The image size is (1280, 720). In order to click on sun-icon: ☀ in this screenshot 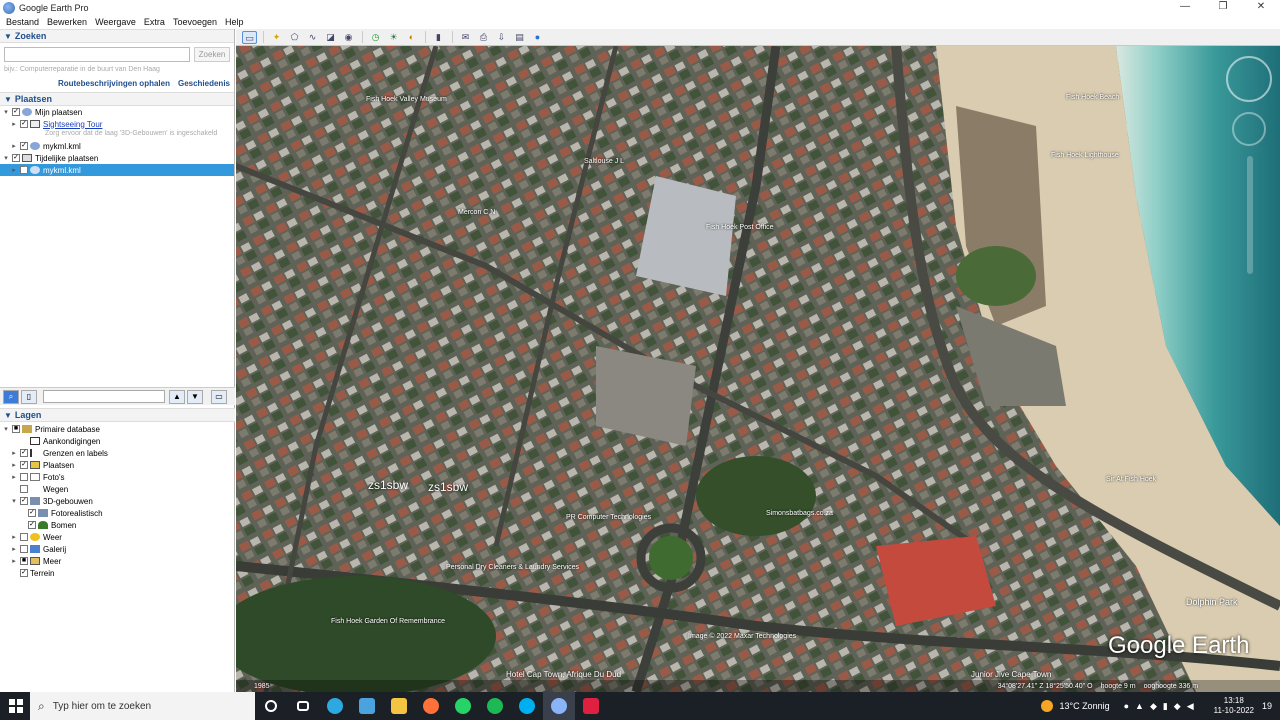, I will do `click(393, 37)`.